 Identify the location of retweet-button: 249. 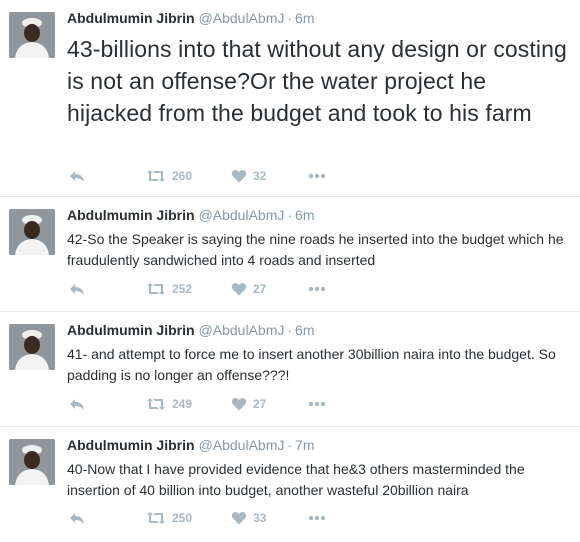
(169, 404).